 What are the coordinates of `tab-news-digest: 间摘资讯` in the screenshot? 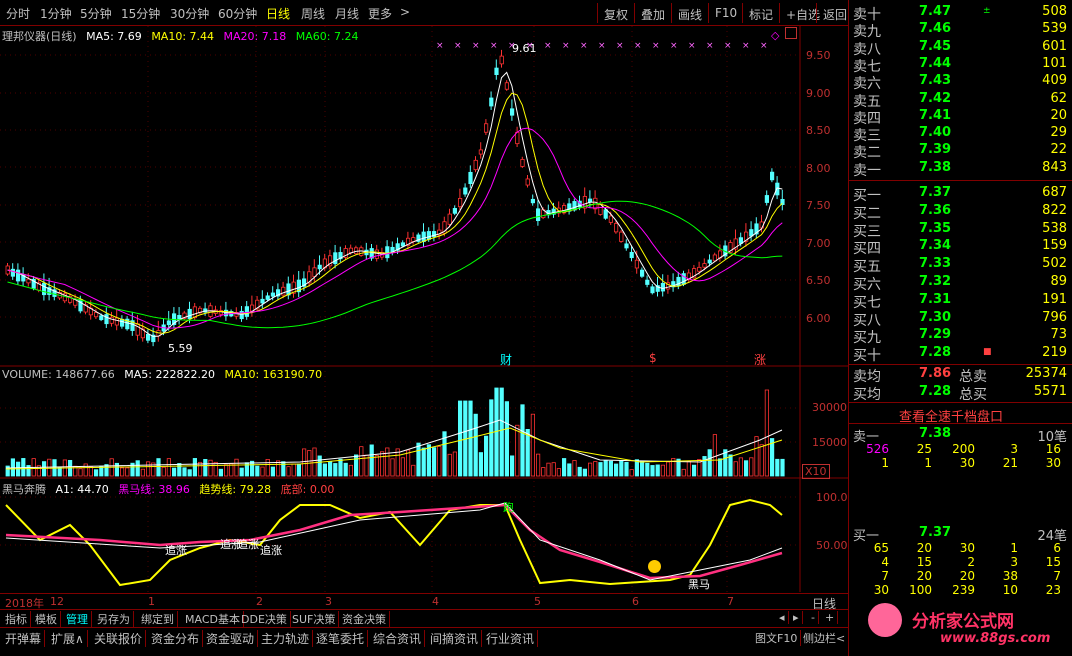 It's located at (455, 638).